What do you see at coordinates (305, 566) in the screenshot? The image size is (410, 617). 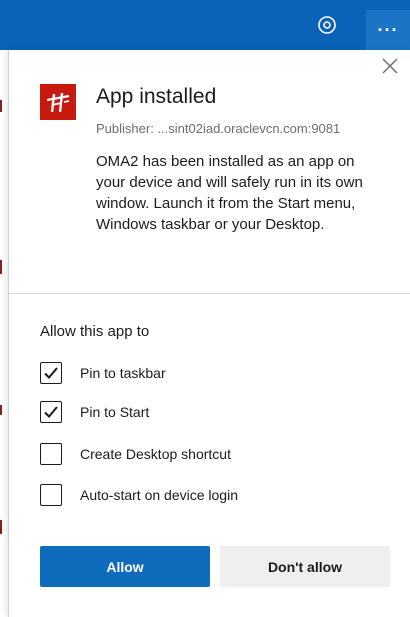 I see `dont-allow-button: Don't allow` at bounding box center [305, 566].